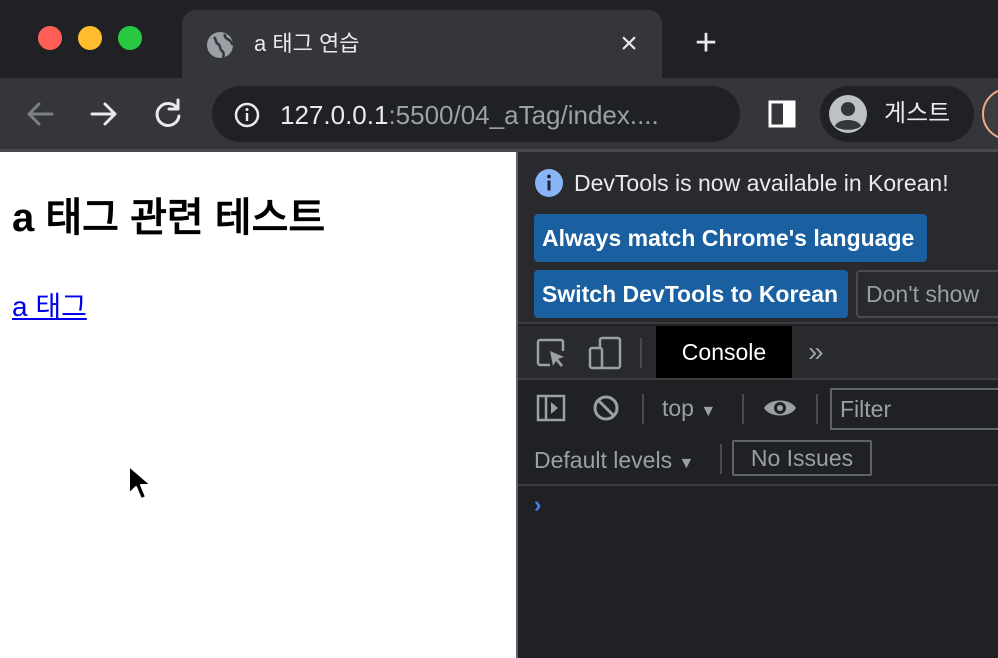  Describe the element at coordinates (551, 353) in the screenshot. I see `inspect-element-icon` at that location.